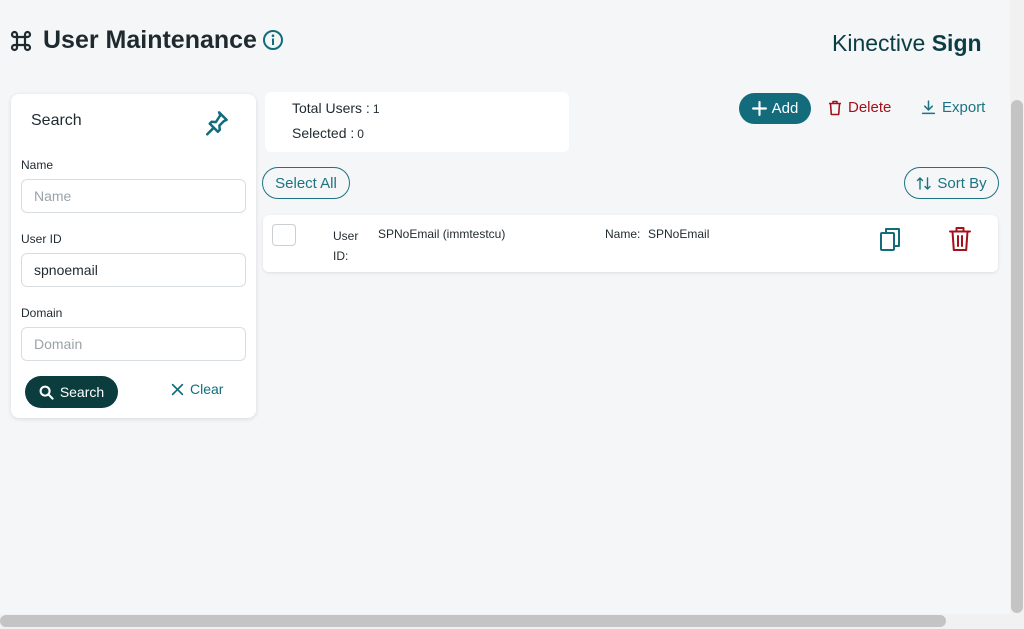  Describe the element at coordinates (150, 40) in the screenshot. I see `page-title: User Maintenance` at that location.